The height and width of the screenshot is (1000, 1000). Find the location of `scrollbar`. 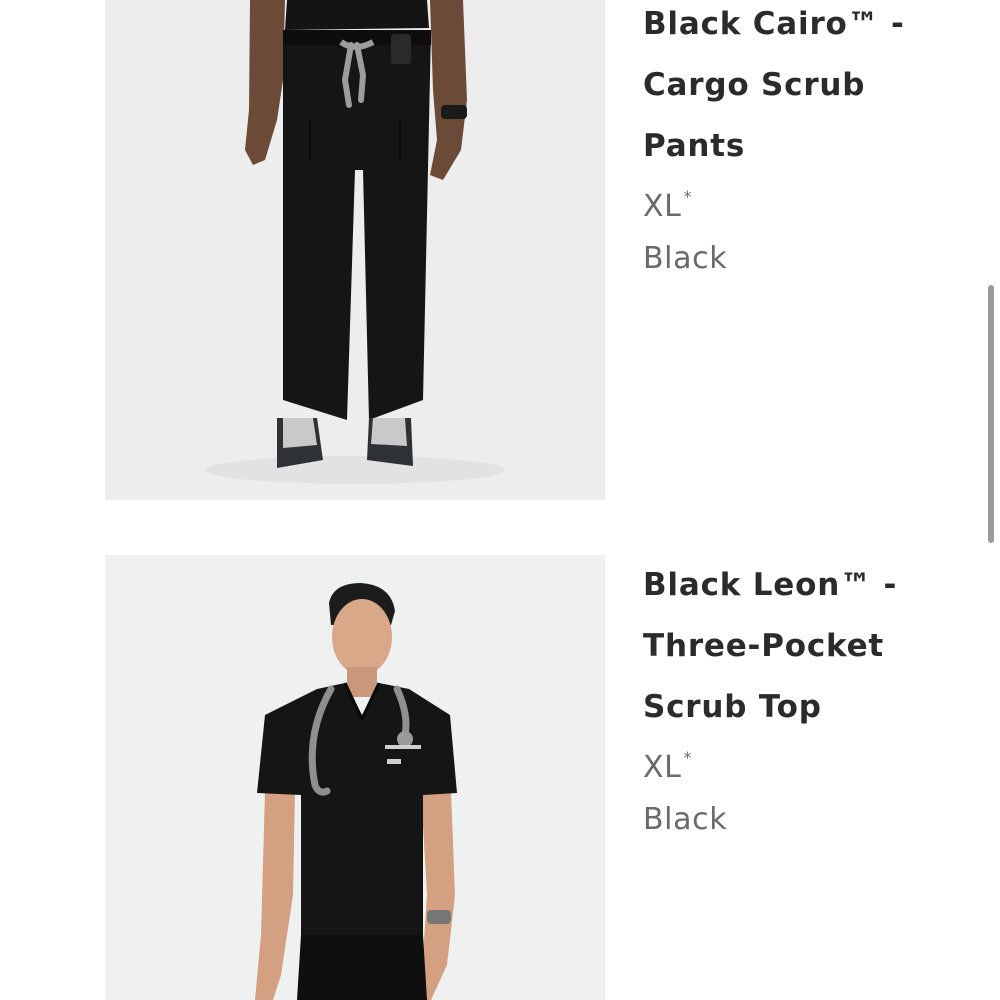

scrollbar is located at coordinates (991, 500).